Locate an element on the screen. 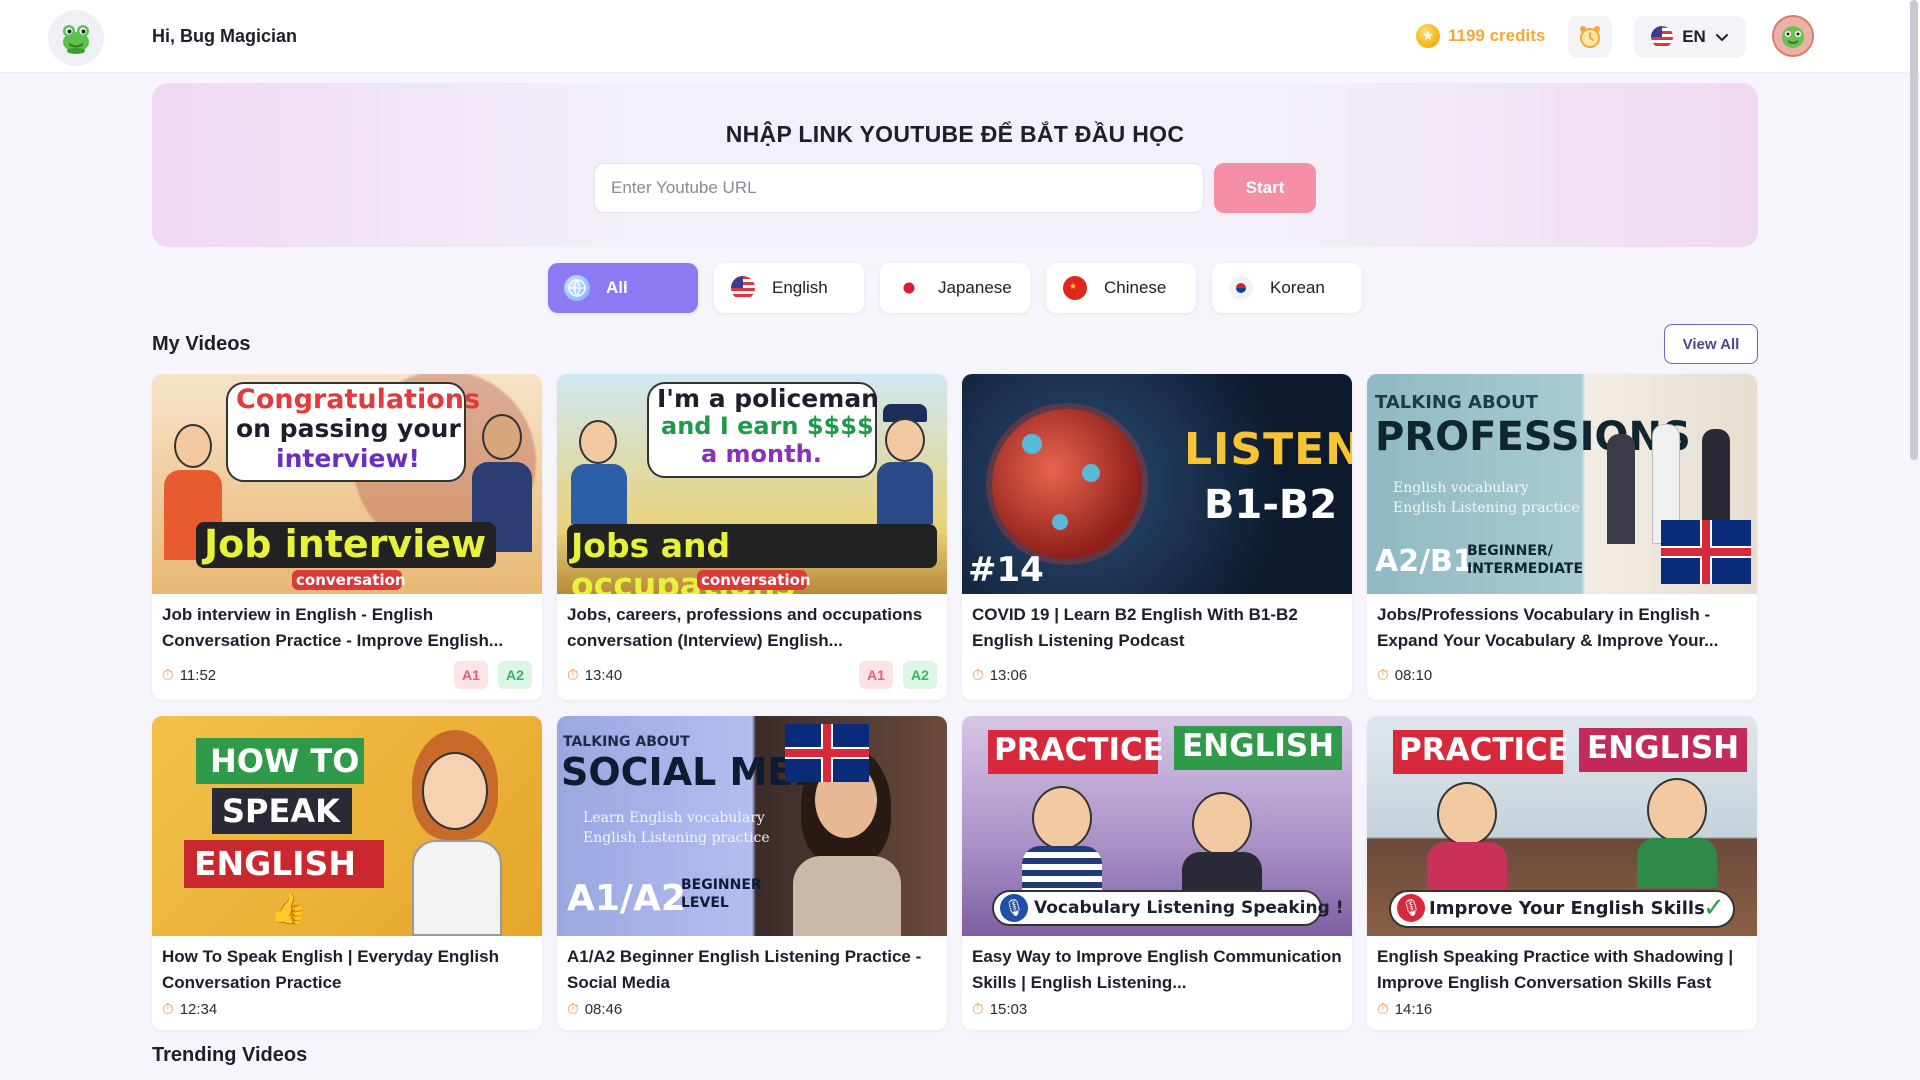 This screenshot has width=1920, height=1080. filter-english: English is located at coordinates (789, 288).